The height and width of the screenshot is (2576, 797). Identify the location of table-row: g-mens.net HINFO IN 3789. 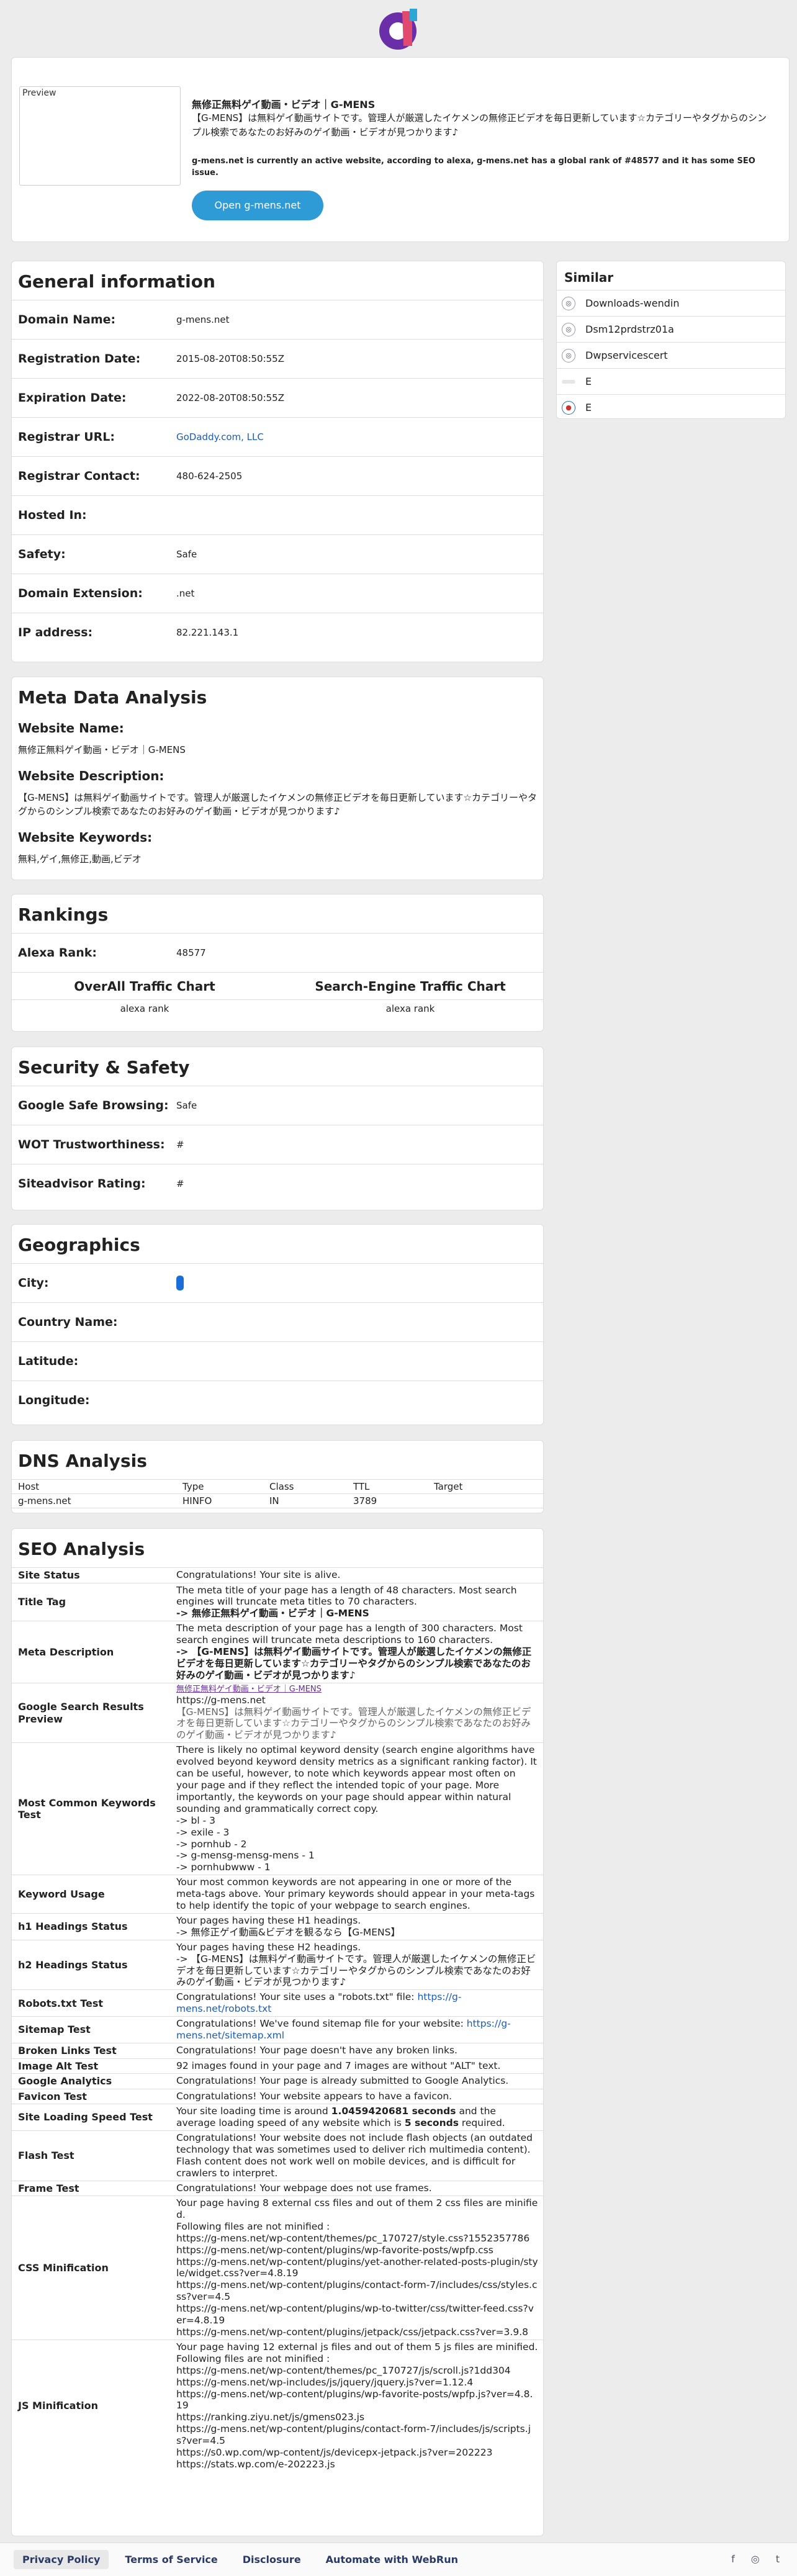
(277, 1500).